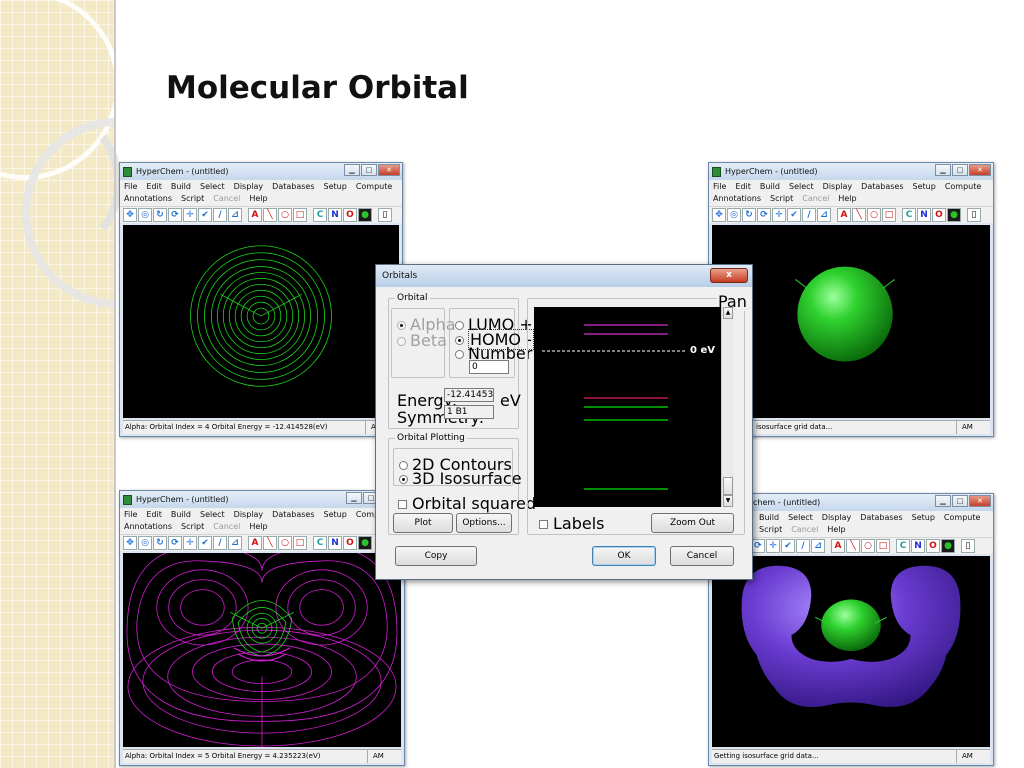 Image resolution: width=1024 pixels, height=768 pixels. I want to click on scroll-thumb, so click(728, 486).